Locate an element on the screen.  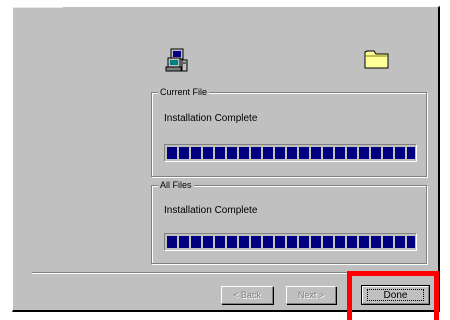
all-files-progress-fill is located at coordinates (291, 242).